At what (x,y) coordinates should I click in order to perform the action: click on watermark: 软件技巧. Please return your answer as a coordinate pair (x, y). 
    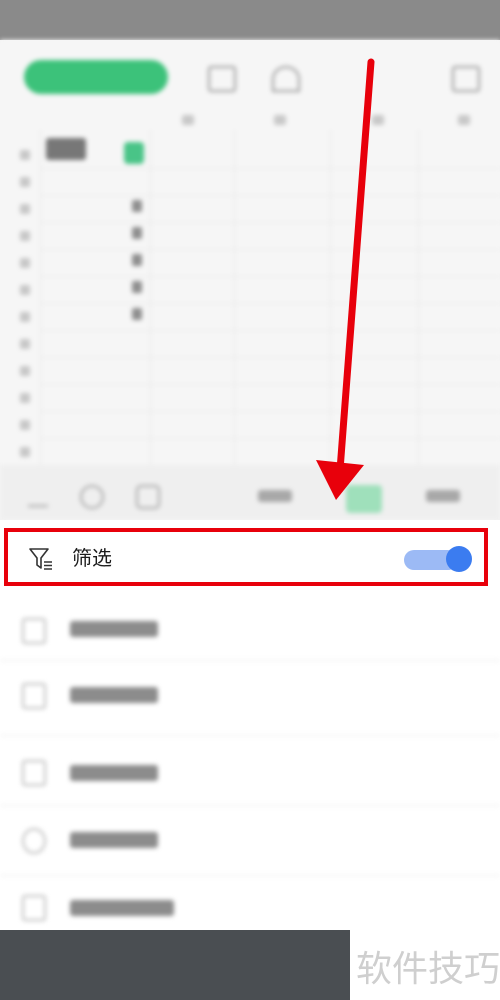
    Looking at the image, I should click on (425, 963).